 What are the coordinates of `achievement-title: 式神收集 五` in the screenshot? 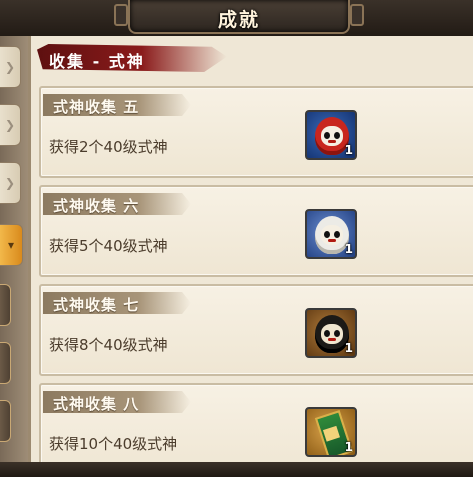 It's located at (96, 107).